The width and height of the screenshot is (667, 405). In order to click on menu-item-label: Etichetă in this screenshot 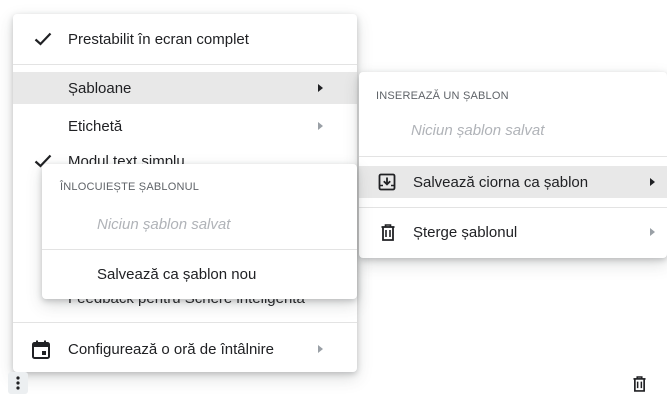, I will do `click(95, 126)`.